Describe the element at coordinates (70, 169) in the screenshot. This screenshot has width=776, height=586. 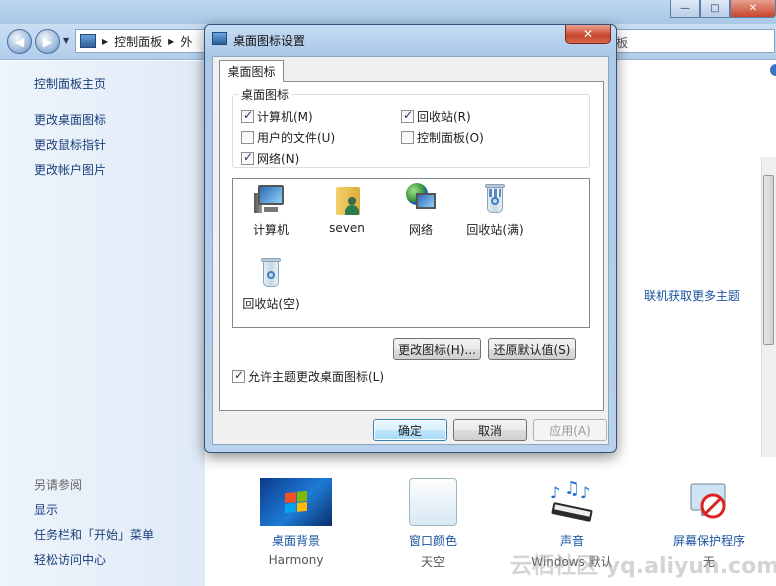
I see `sidebar-link-account-picture: 更改帐户图片` at that location.